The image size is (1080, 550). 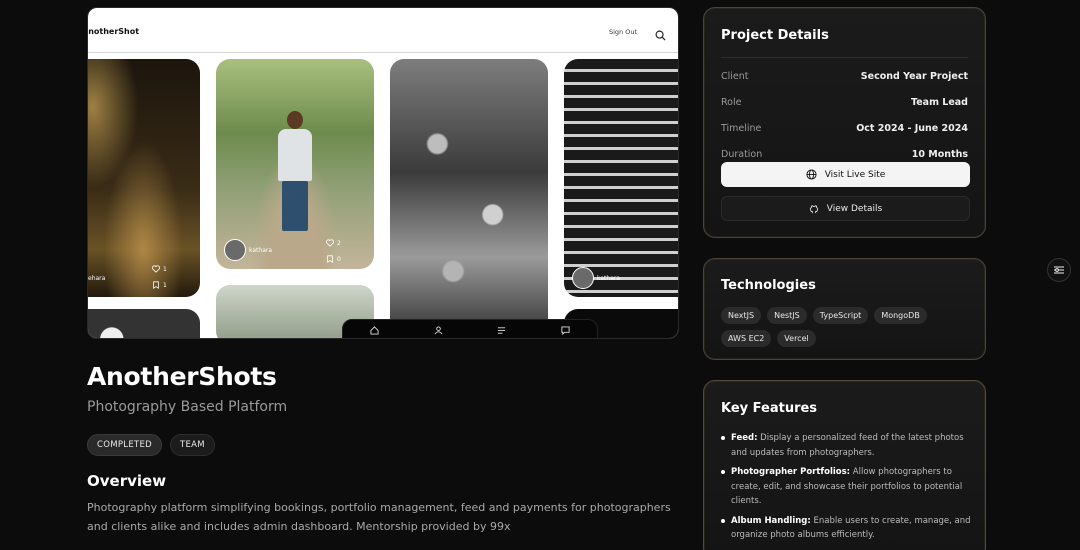 What do you see at coordinates (192, 445) in the screenshot?
I see `team-badge: TEAM` at bounding box center [192, 445].